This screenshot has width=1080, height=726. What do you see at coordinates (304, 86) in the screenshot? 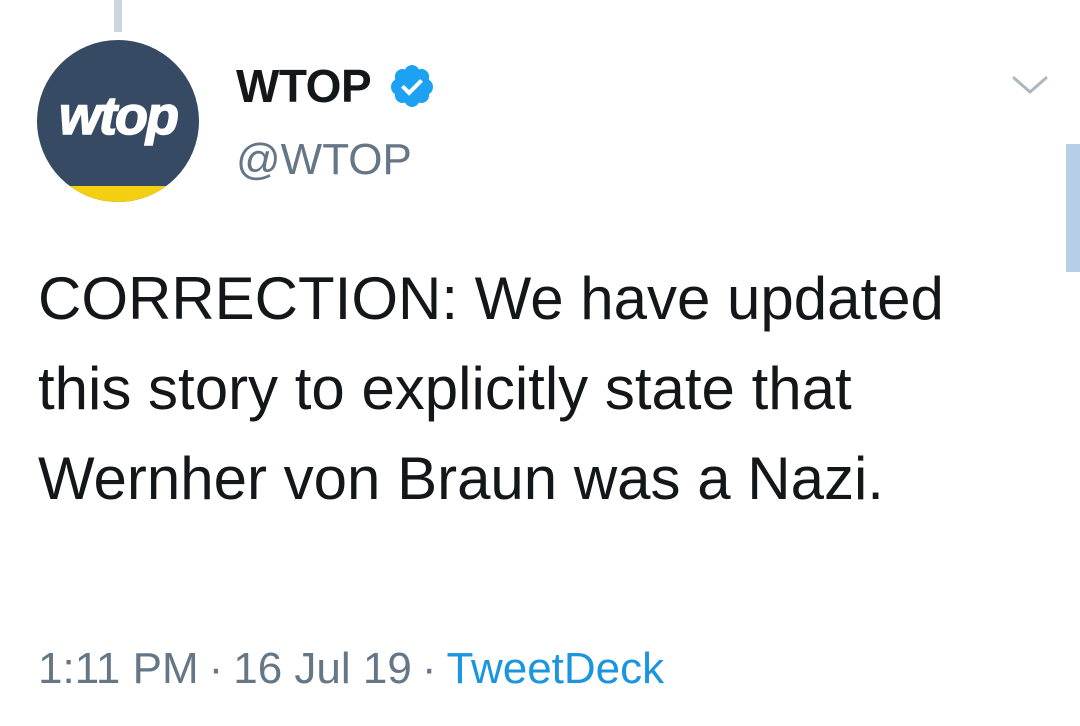
I see `author-display-name: WTOP` at bounding box center [304, 86].